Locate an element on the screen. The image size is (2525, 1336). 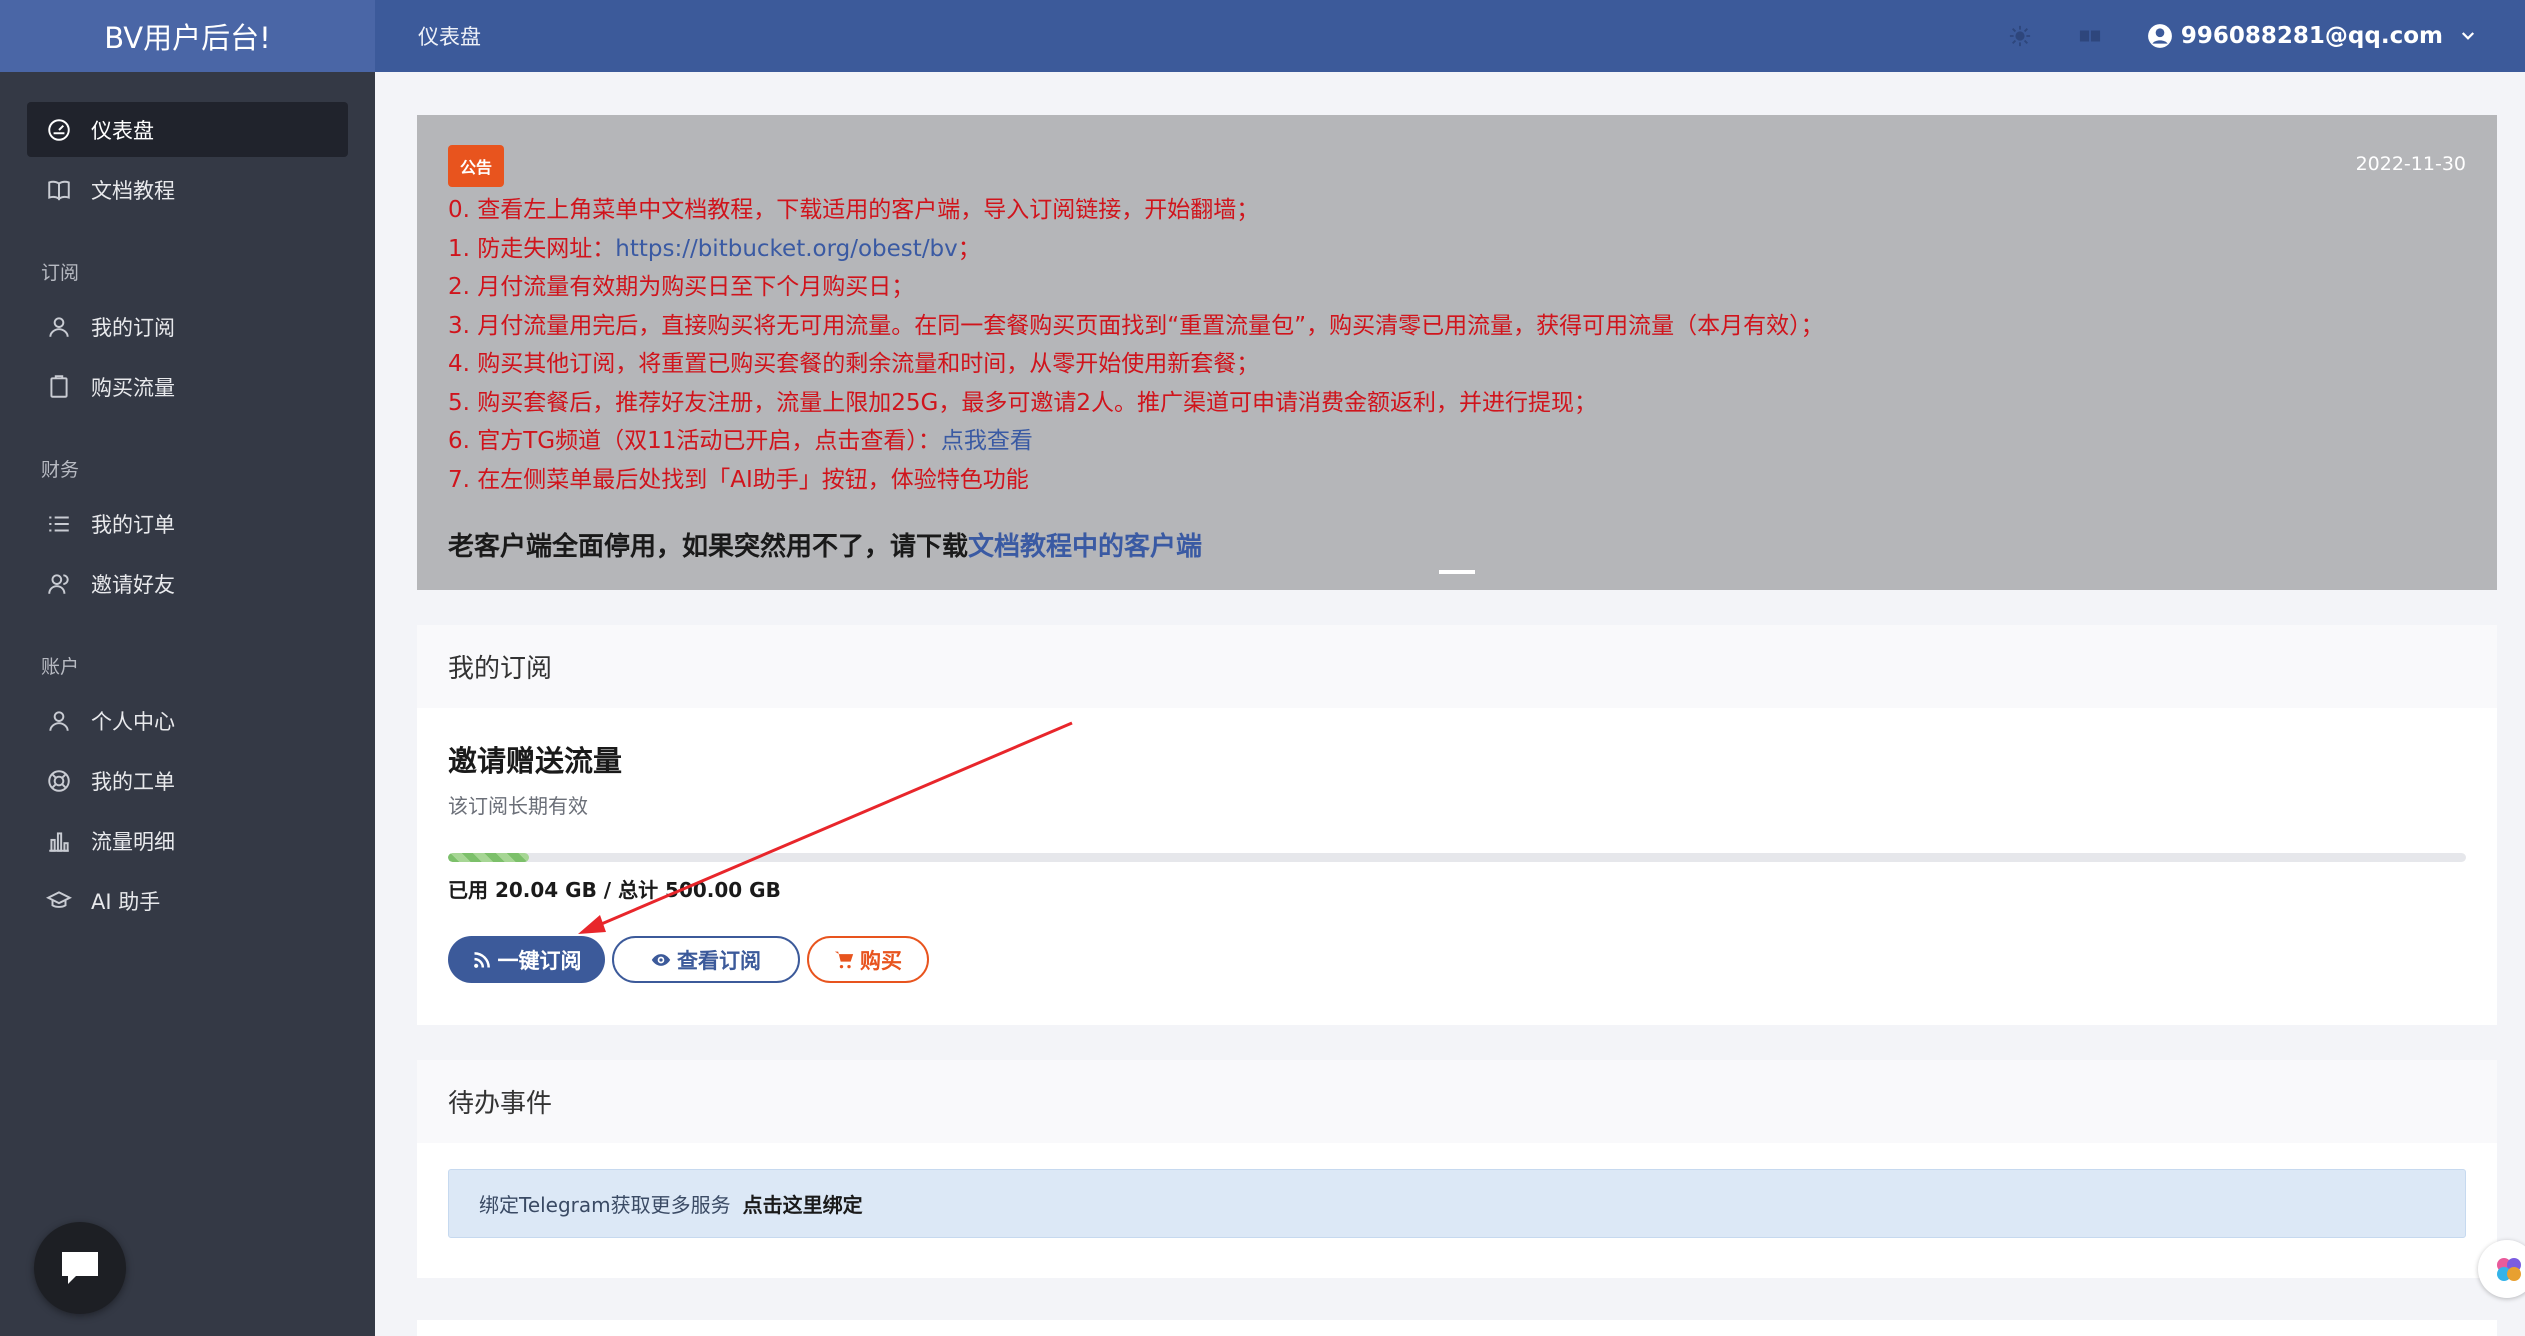
announcement-line-1-prefix: 1. 防走失网址： is located at coordinates (532, 248).